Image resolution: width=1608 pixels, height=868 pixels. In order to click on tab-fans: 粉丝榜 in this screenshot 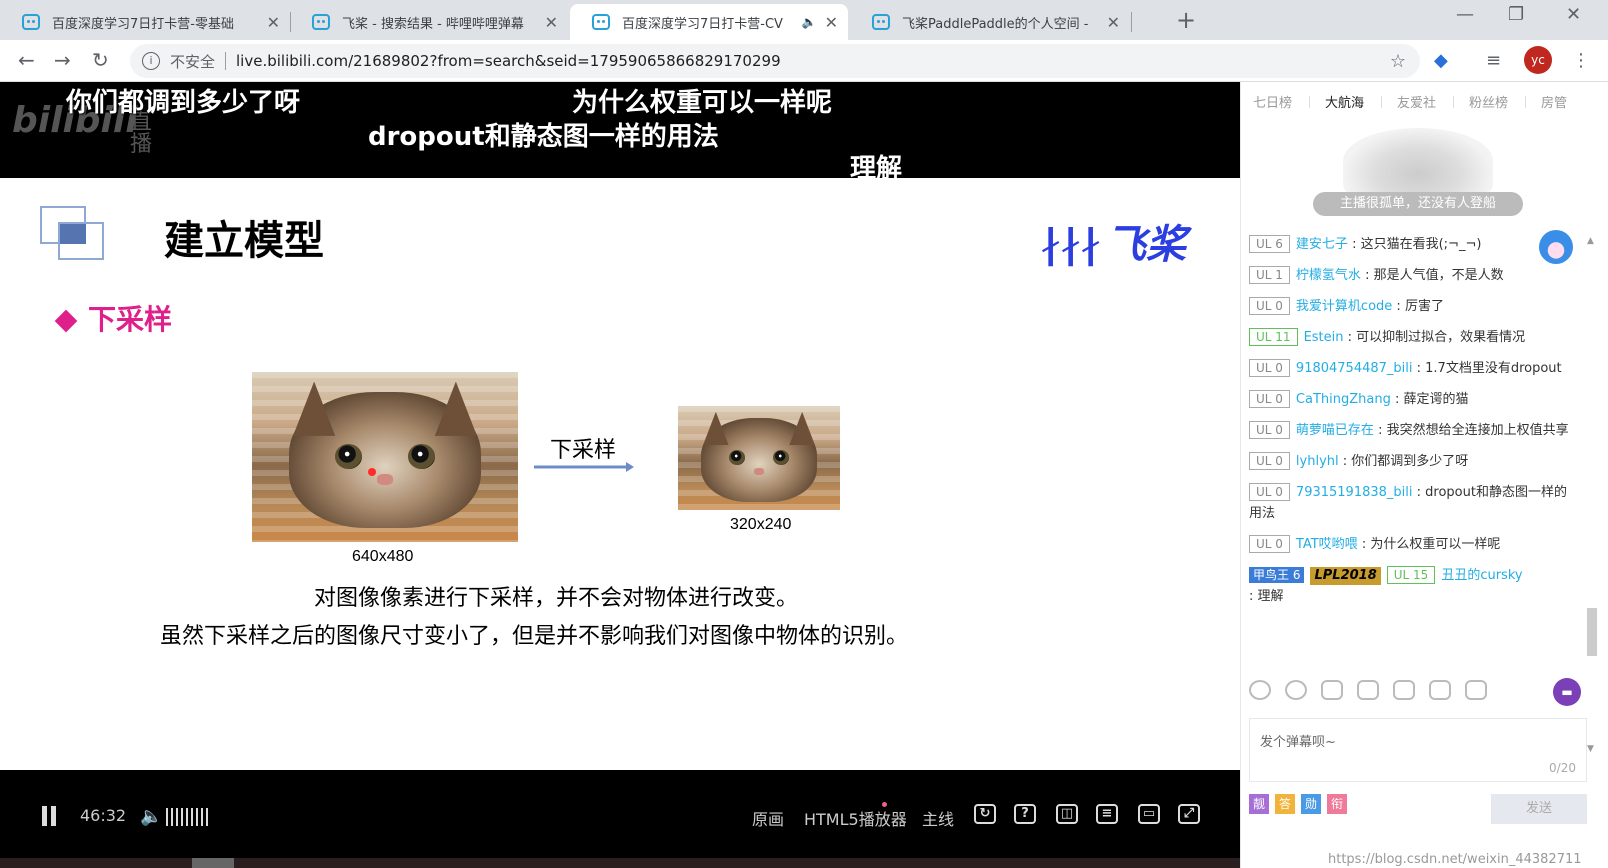, I will do `click(1488, 101)`.